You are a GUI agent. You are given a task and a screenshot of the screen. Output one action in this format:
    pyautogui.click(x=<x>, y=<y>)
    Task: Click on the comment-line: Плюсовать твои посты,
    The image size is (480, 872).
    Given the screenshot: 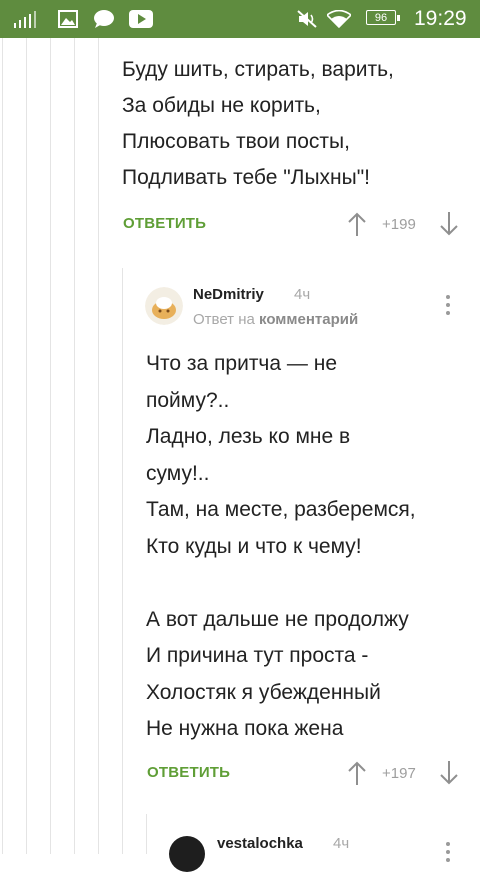 What is the action you would take?
    pyautogui.click(x=236, y=141)
    